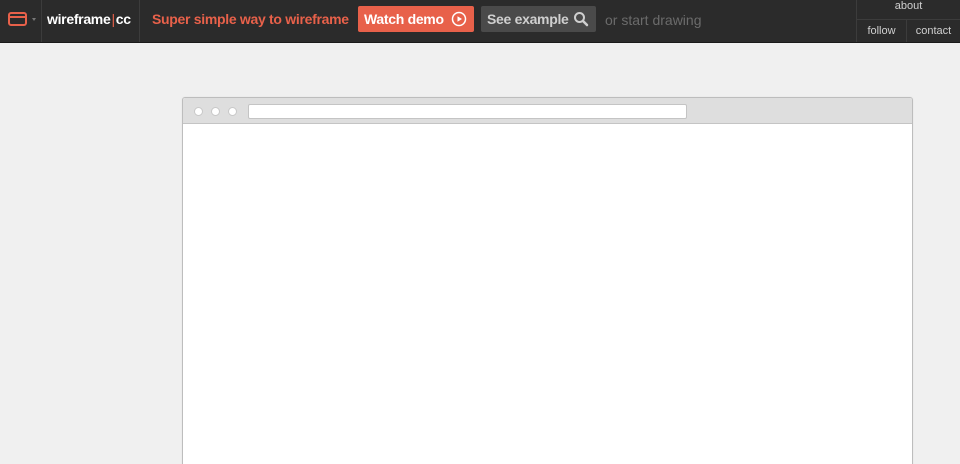 Image resolution: width=960 pixels, height=464 pixels. What do you see at coordinates (933, 31) in the screenshot?
I see `contact-link: contact` at bounding box center [933, 31].